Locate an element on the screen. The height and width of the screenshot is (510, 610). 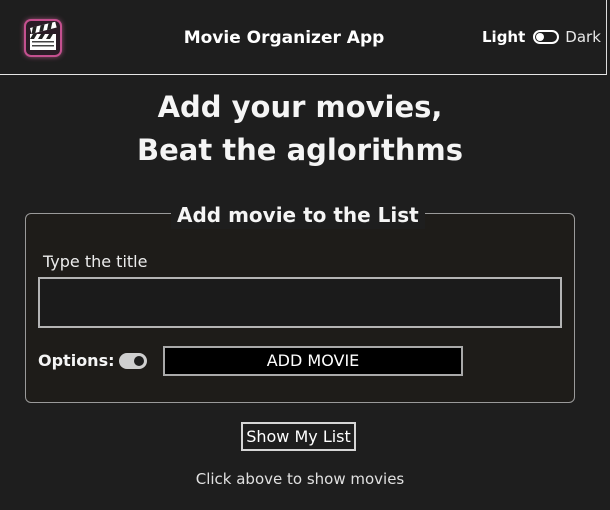
add-movie-button: ADD MOVIE is located at coordinates (313, 361).